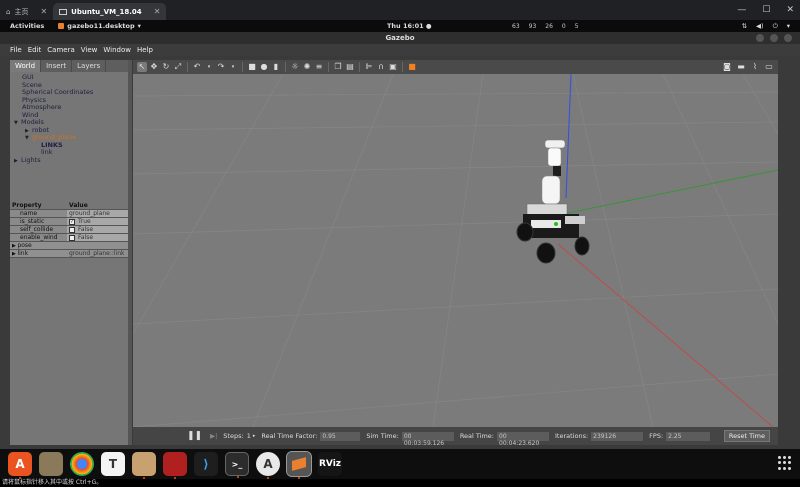 The height and width of the screenshot is (487, 800). What do you see at coordinates (744, 26) in the screenshot?
I see `network-icon: ⇅` at bounding box center [744, 26].